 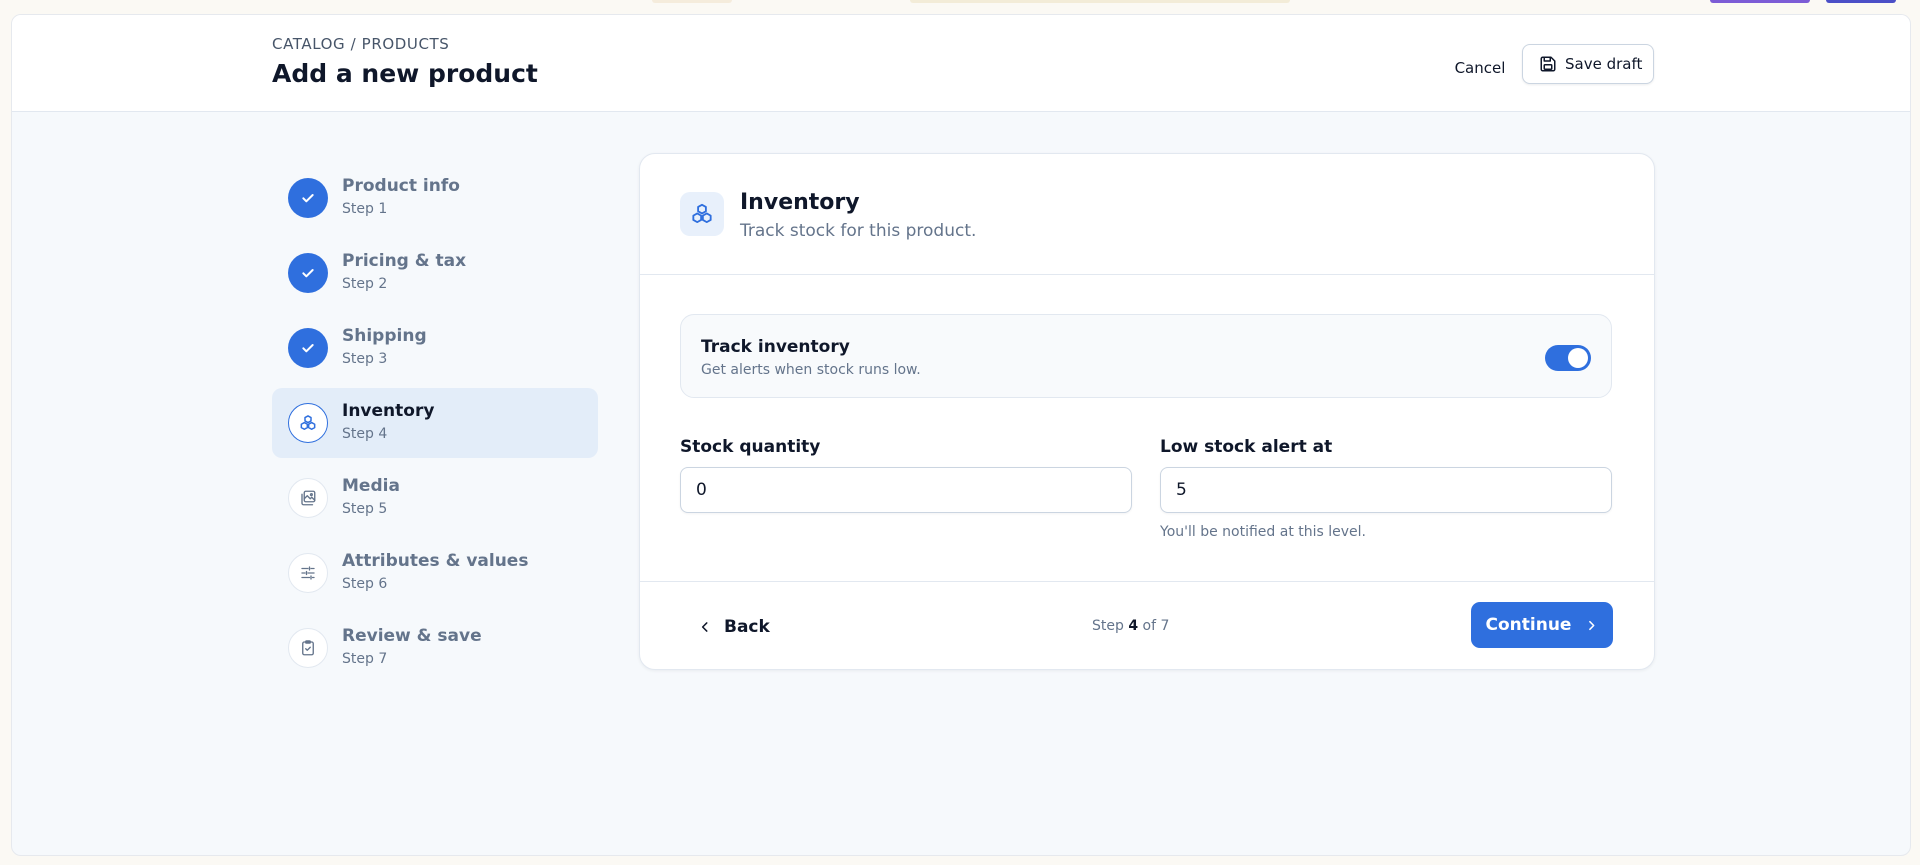 What do you see at coordinates (747, 627) in the screenshot?
I see `back-label: Back` at bounding box center [747, 627].